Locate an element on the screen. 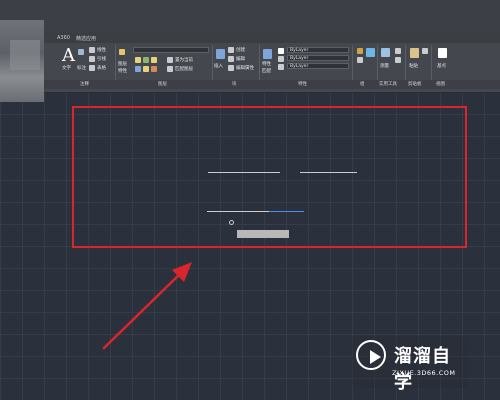 The height and width of the screenshot is (400, 500). watermark-url: ZIXUE.3D66.COM is located at coordinates (424, 373).